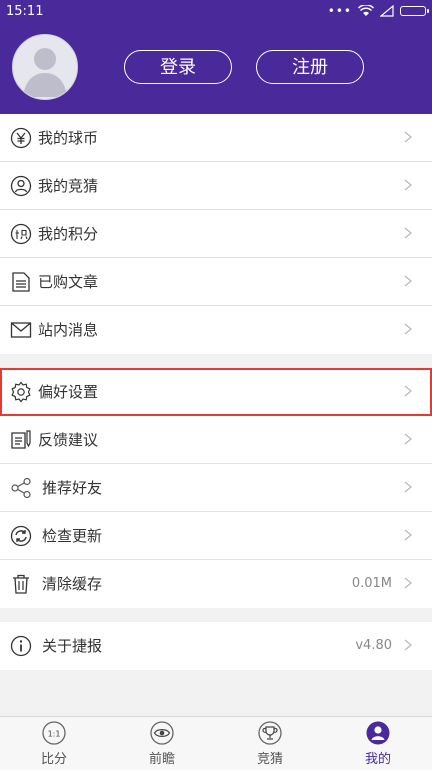 The image size is (432, 770). I want to click on score-icon: 1:1, so click(54, 733).